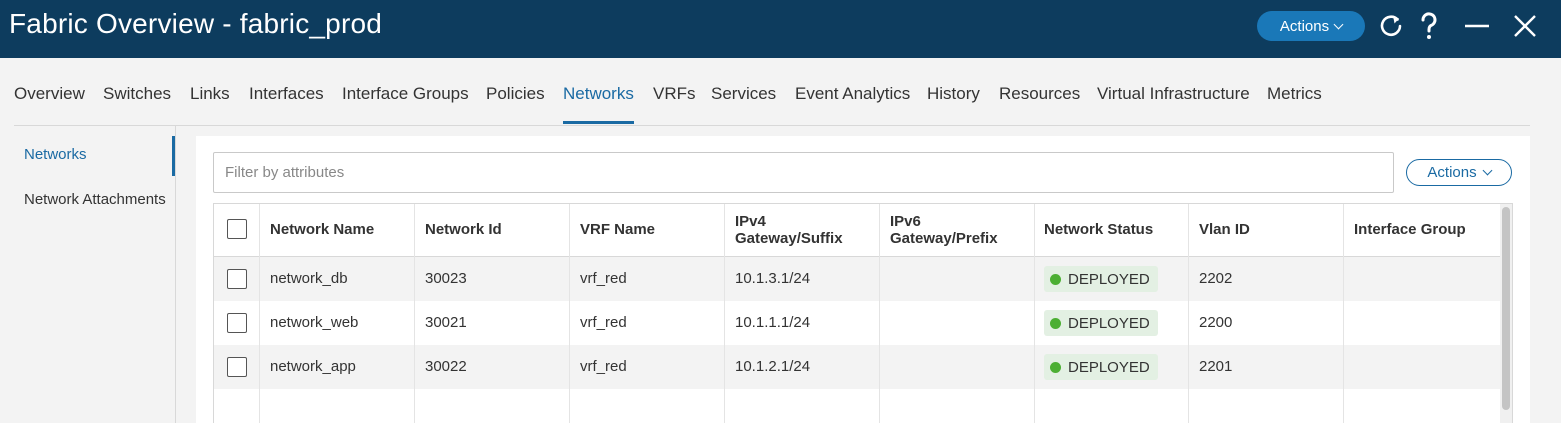 The image size is (1561, 423). What do you see at coordinates (1452, 172) in the screenshot?
I see `table-actions-label: Actions` at bounding box center [1452, 172].